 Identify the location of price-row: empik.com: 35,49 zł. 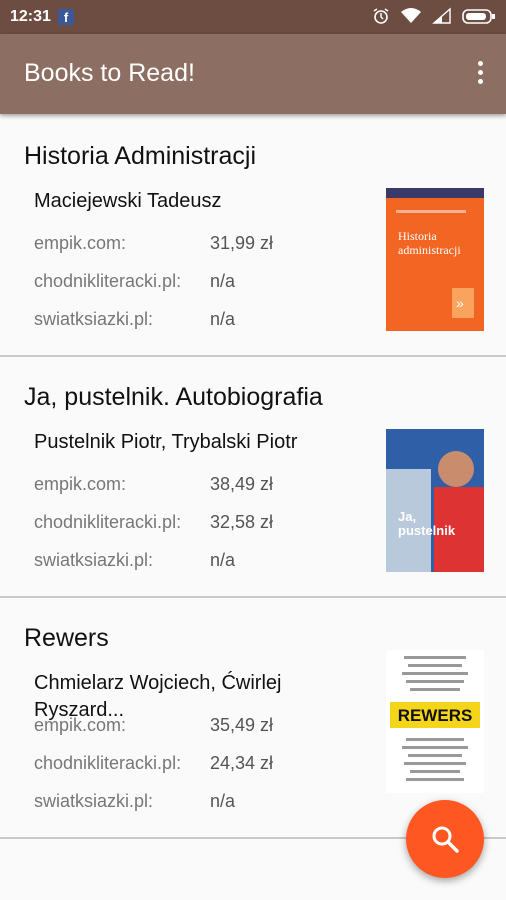
(153, 725).